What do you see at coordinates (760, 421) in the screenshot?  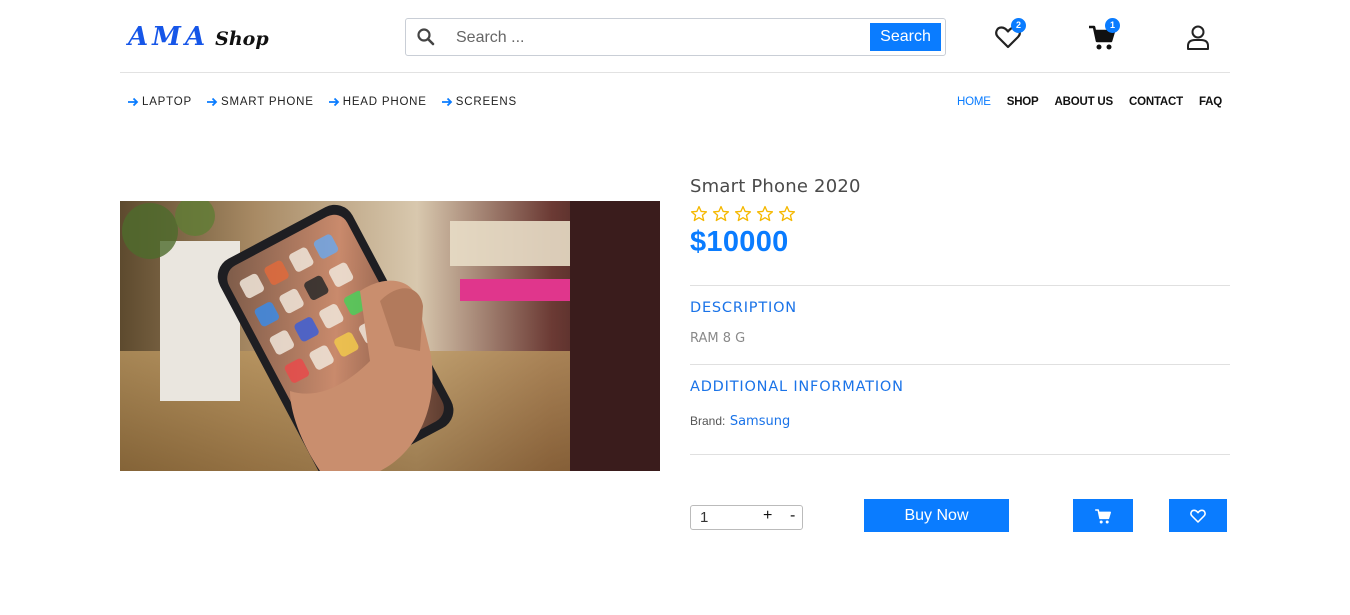 I see `brand-value: Samsung` at bounding box center [760, 421].